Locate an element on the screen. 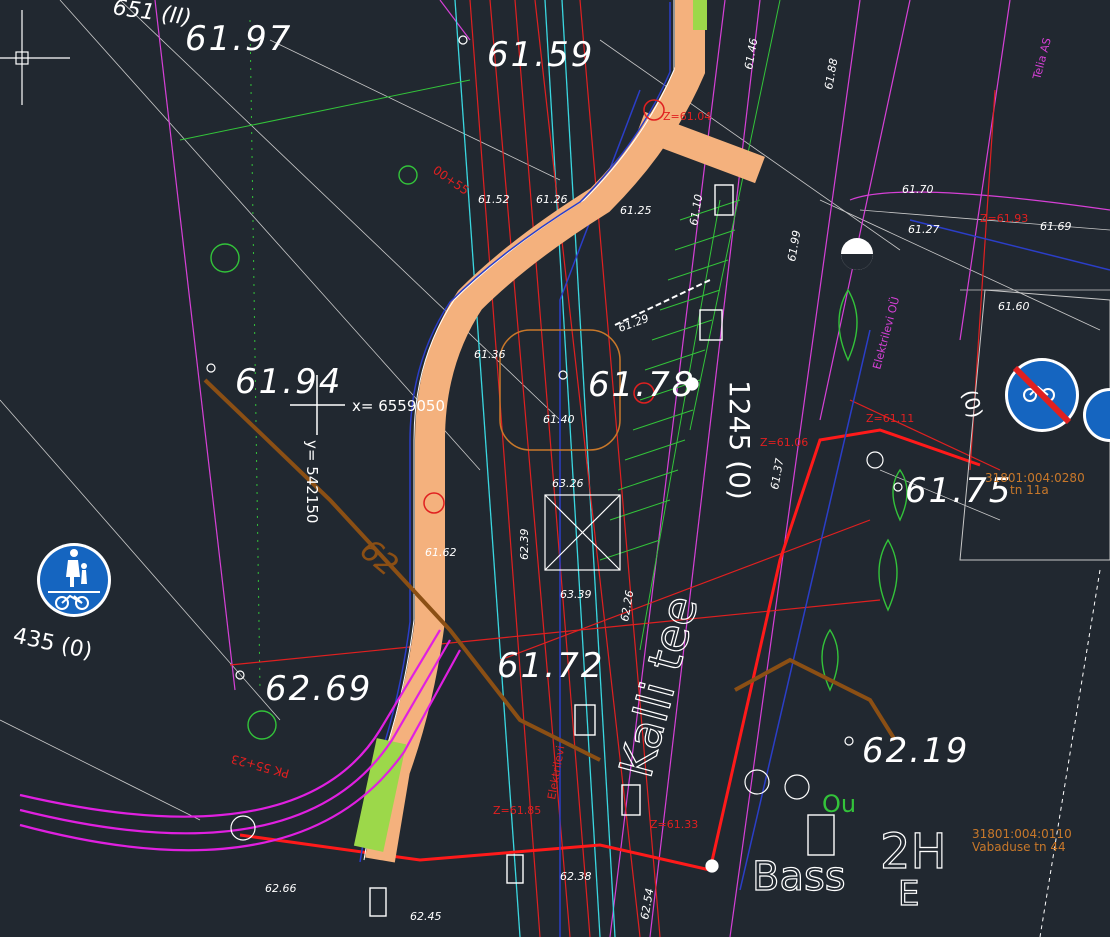 Image resolution: width=1110 pixels, height=937 pixels. level-label: 61.62 is located at coordinates (441, 552).